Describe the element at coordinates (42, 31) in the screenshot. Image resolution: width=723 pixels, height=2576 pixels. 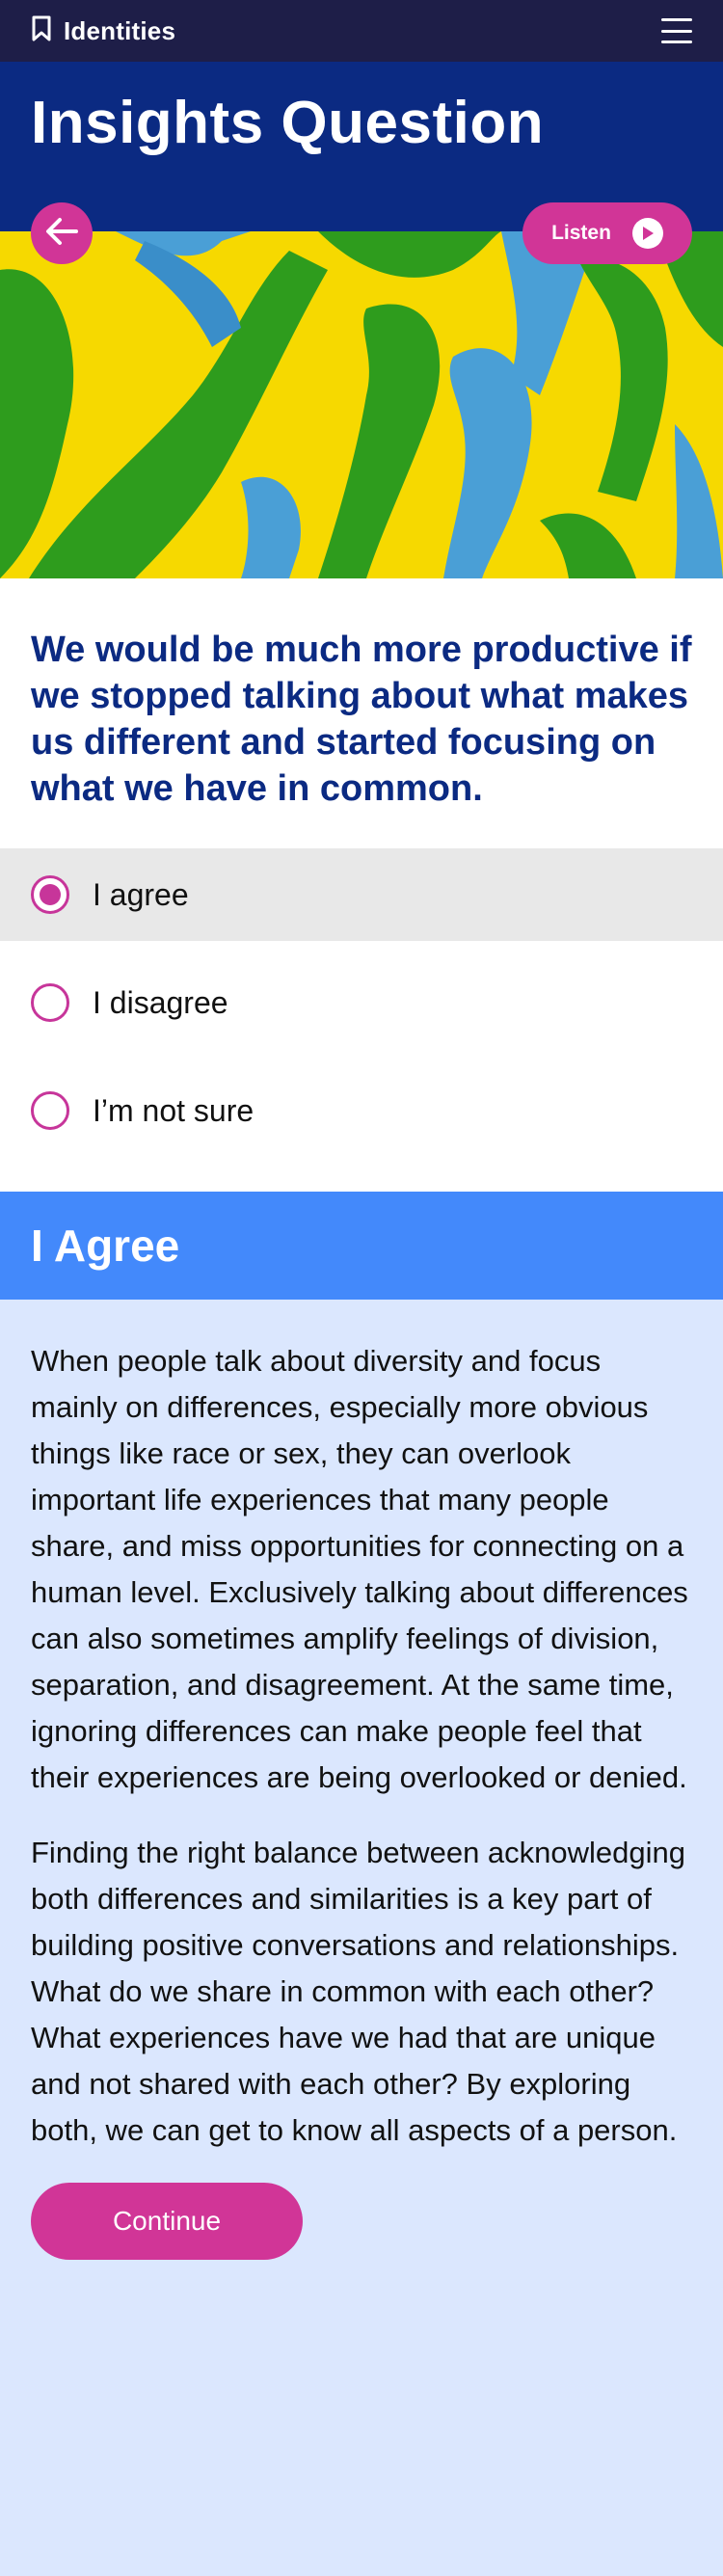
I see `bookmark-icon` at that location.